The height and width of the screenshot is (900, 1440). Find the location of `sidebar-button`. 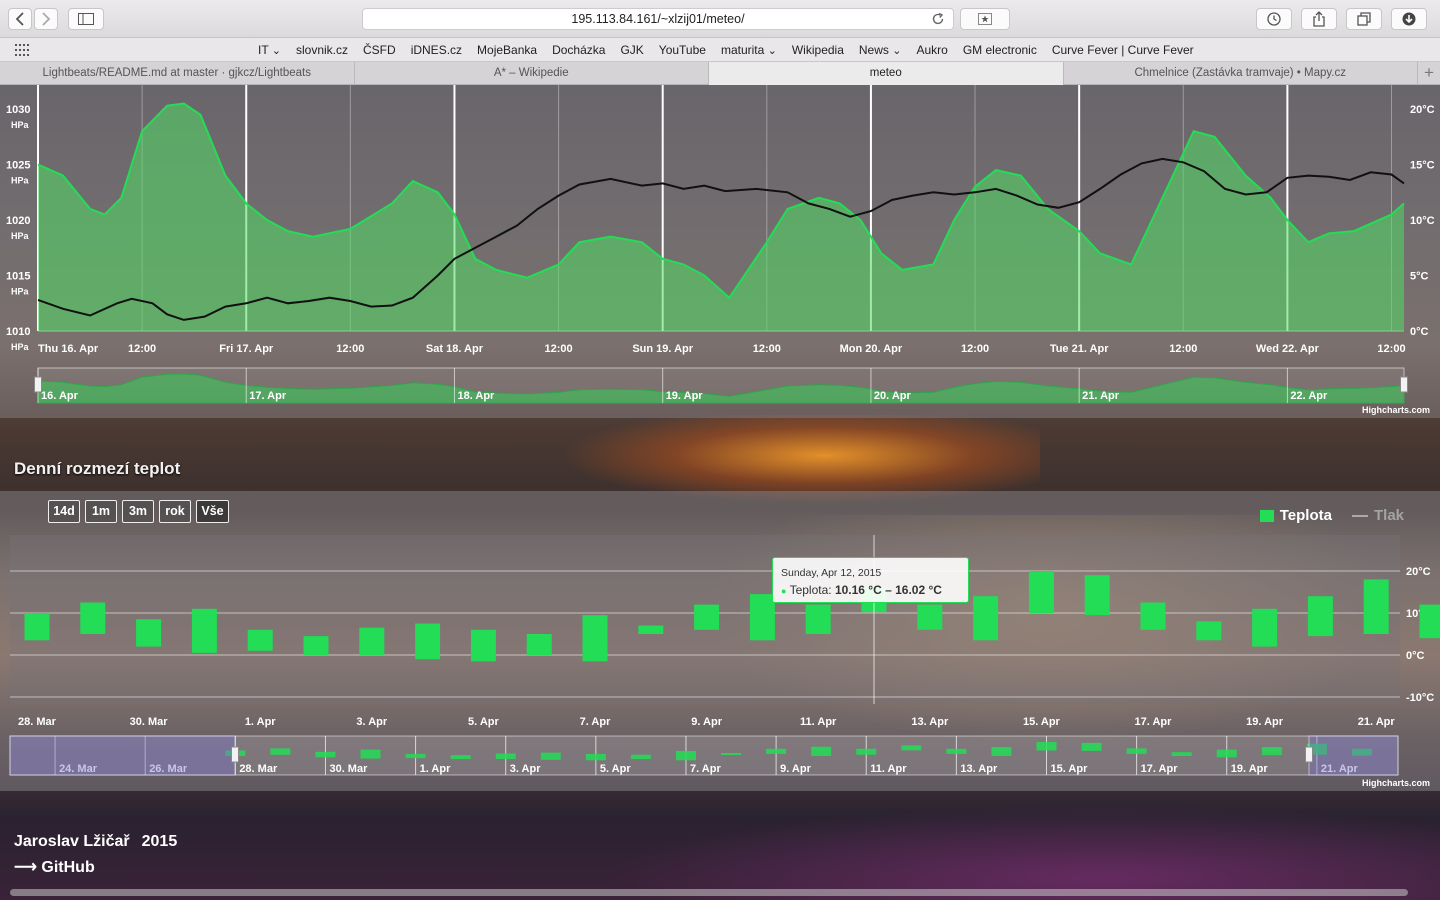

sidebar-button is located at coordinates (86, 19).